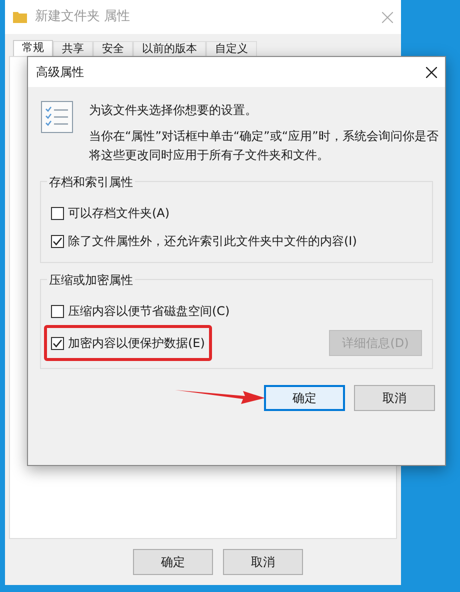 This screenshot has width=460, height=592. Describe the element at coordinates (91, 280) in the screenshot. I see `group-title: 压缩或加密属性` at that location.